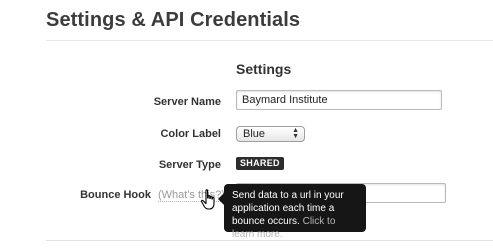  Describe the element at coordinates (264, 69) in the screenshot. I see `section-title: Settings` at that location.